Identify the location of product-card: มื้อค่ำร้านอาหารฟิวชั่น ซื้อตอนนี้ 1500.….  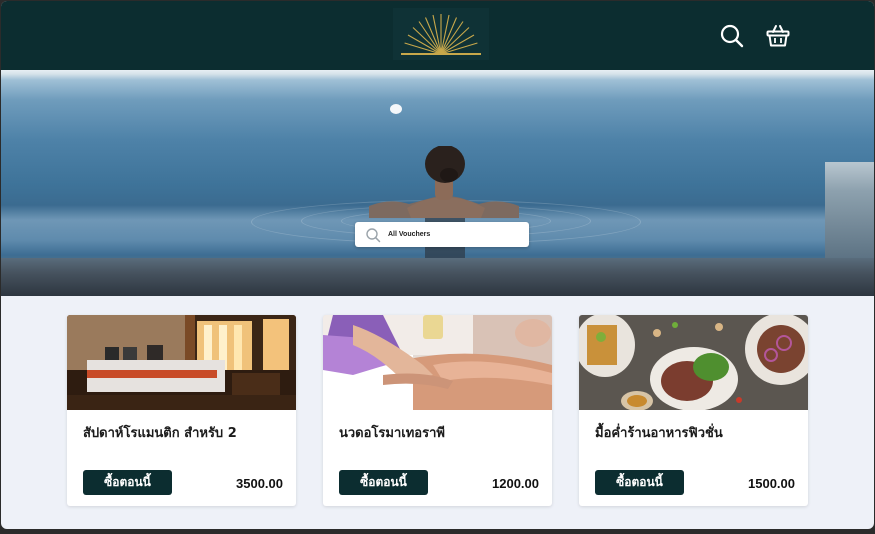
(693, 410).